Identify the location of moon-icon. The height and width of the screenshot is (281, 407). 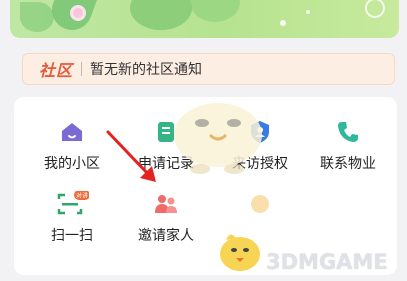
(375, 9).